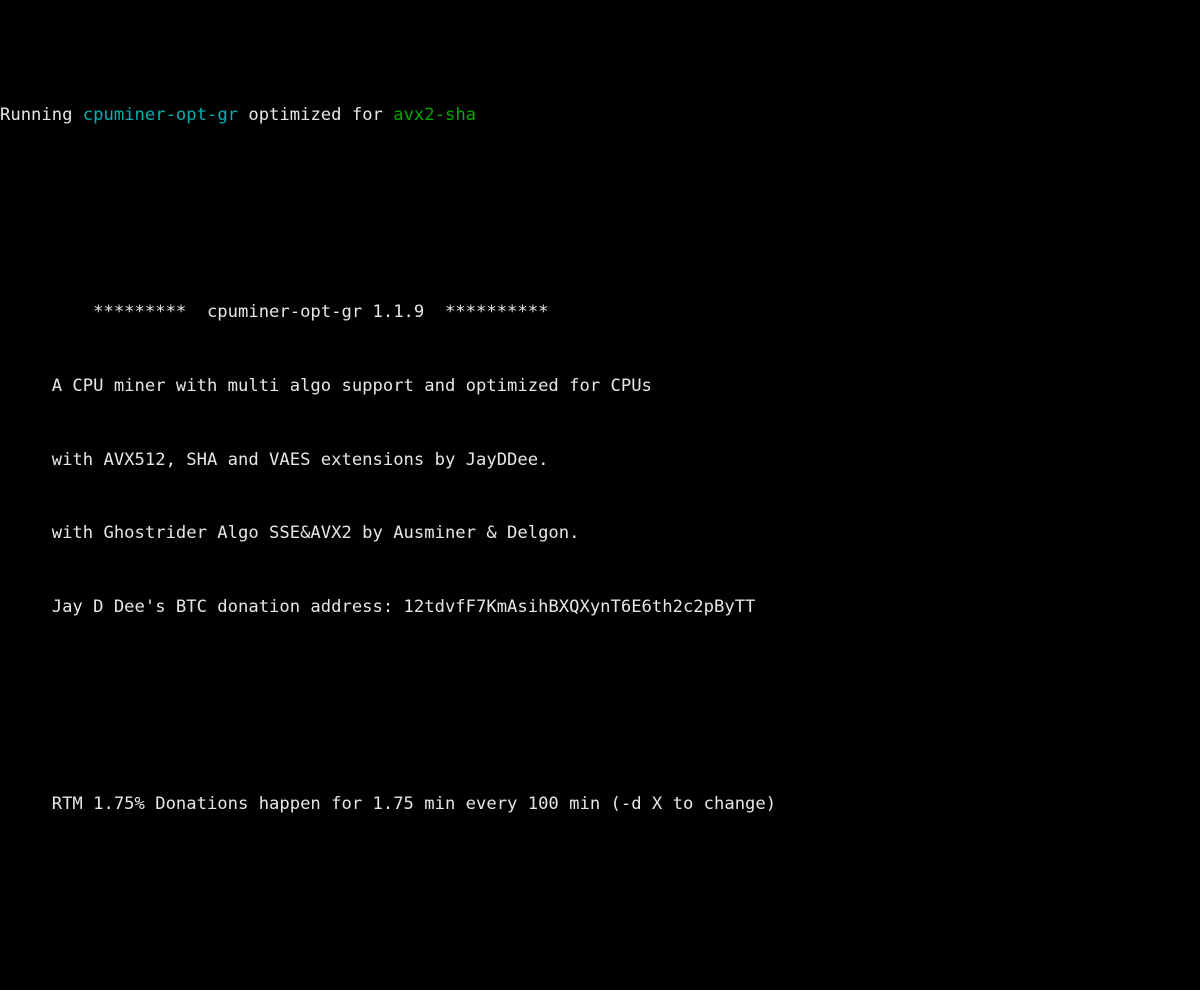  Describe the element at coordinates (316, 115) in the screenshot. I see `running-middle: optimized for` at that location.